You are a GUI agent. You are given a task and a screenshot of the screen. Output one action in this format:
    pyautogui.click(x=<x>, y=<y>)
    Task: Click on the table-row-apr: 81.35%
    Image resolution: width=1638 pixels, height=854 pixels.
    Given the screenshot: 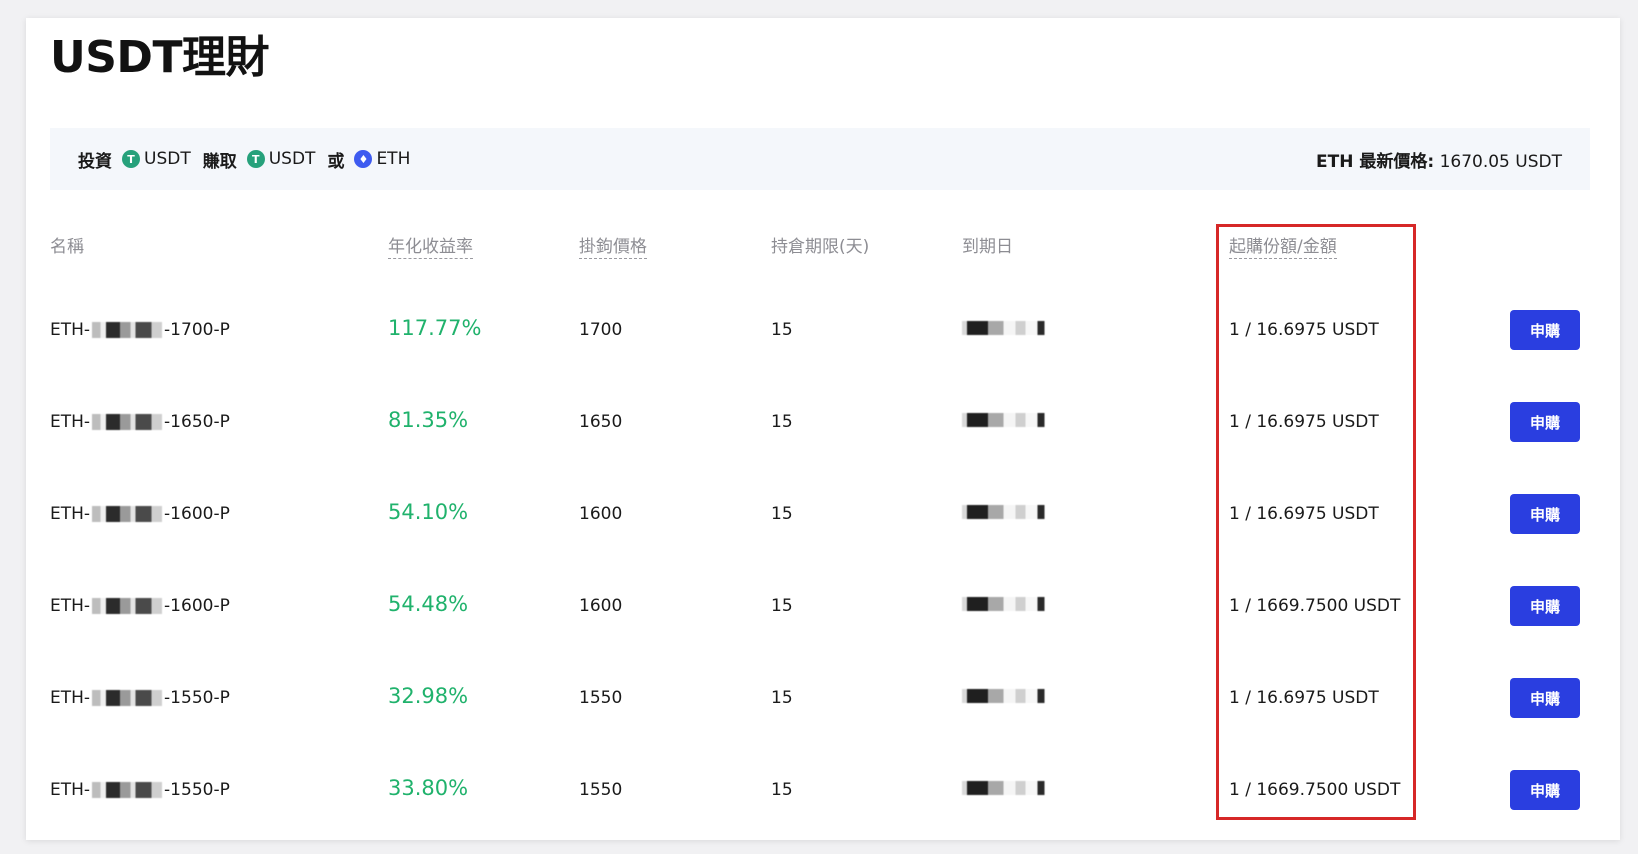 What is the action you would take?
    pyautogui.click(x=428, y=420)
    